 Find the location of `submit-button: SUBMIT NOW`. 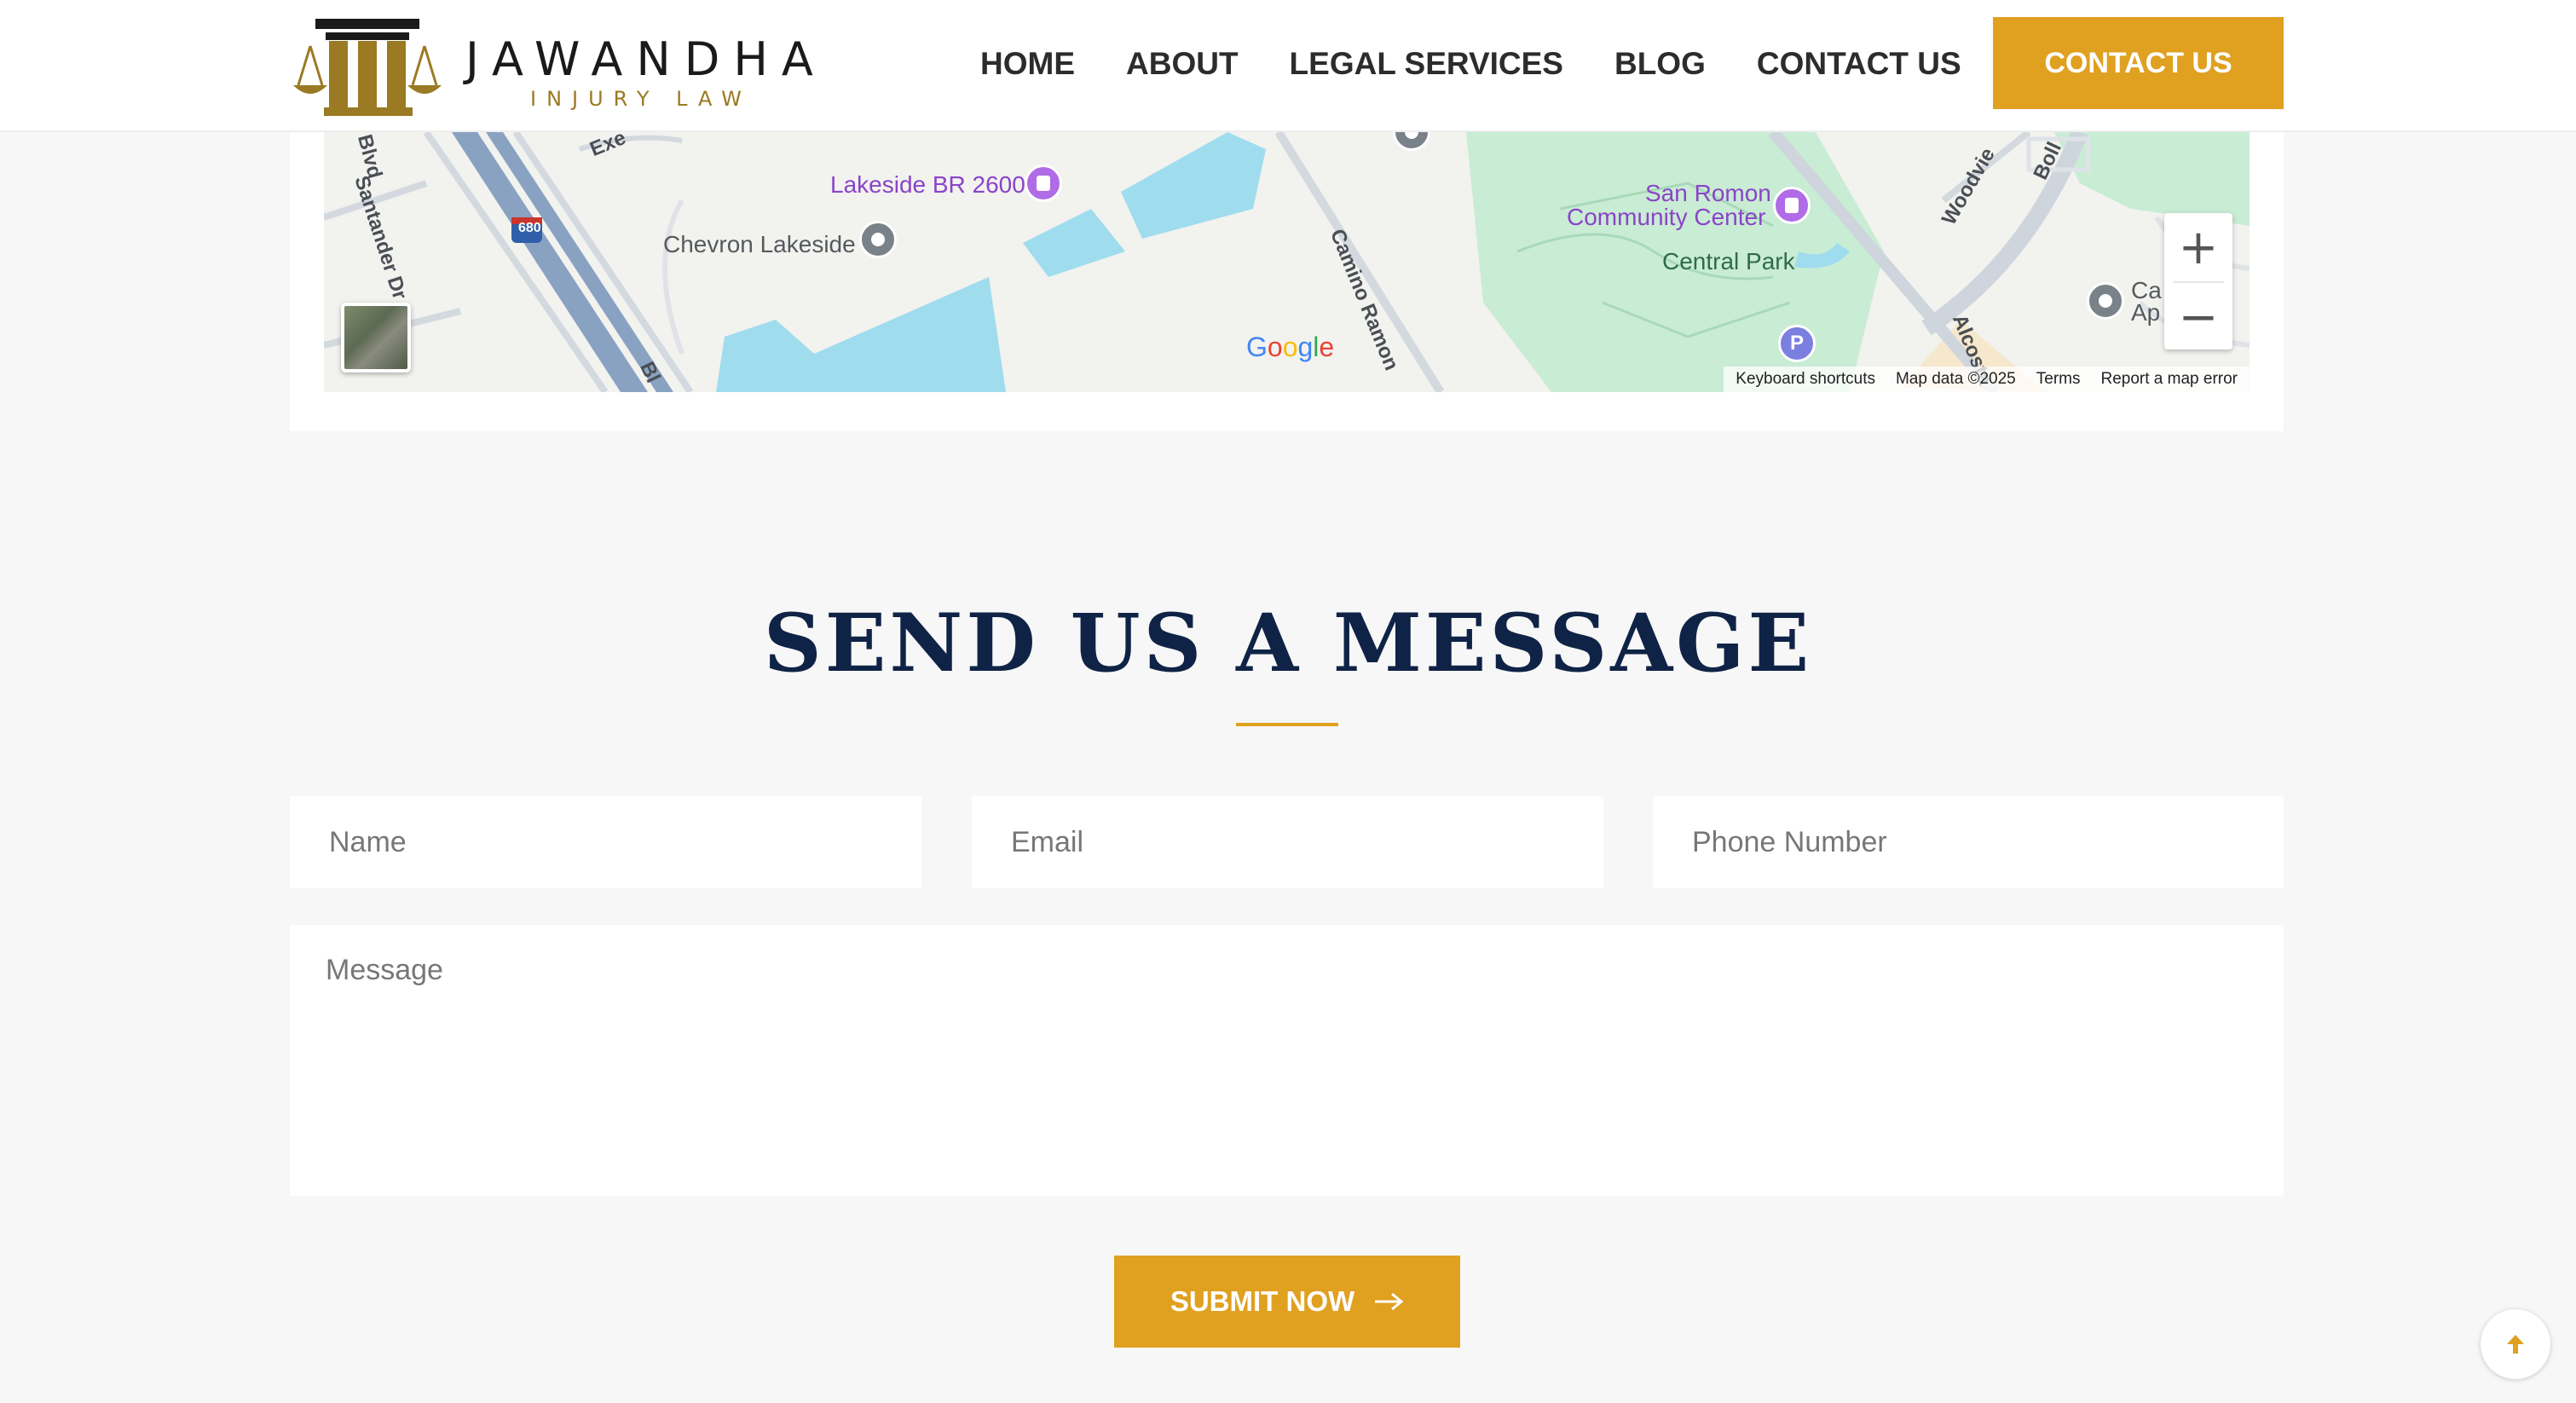

submit-button: SUBMIT NOW is located at coordinates (1287, 1302).